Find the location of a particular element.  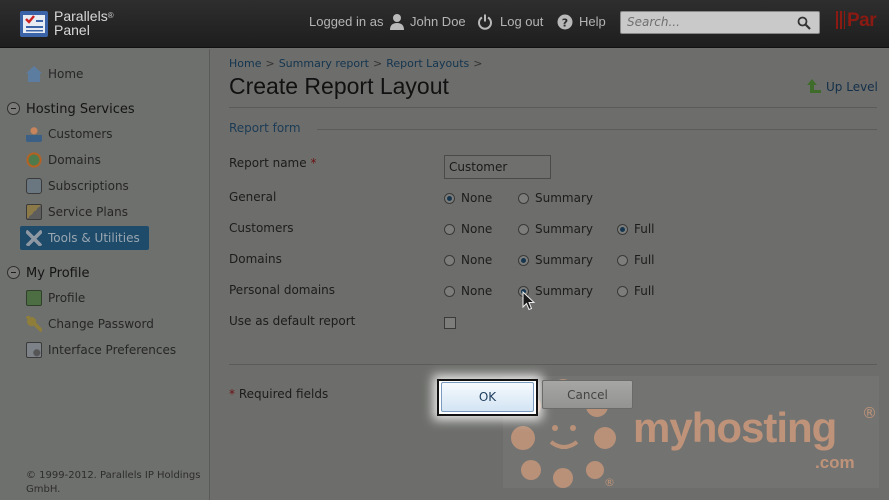

up-level-arrow-icon is located at coordinates (814, 86).